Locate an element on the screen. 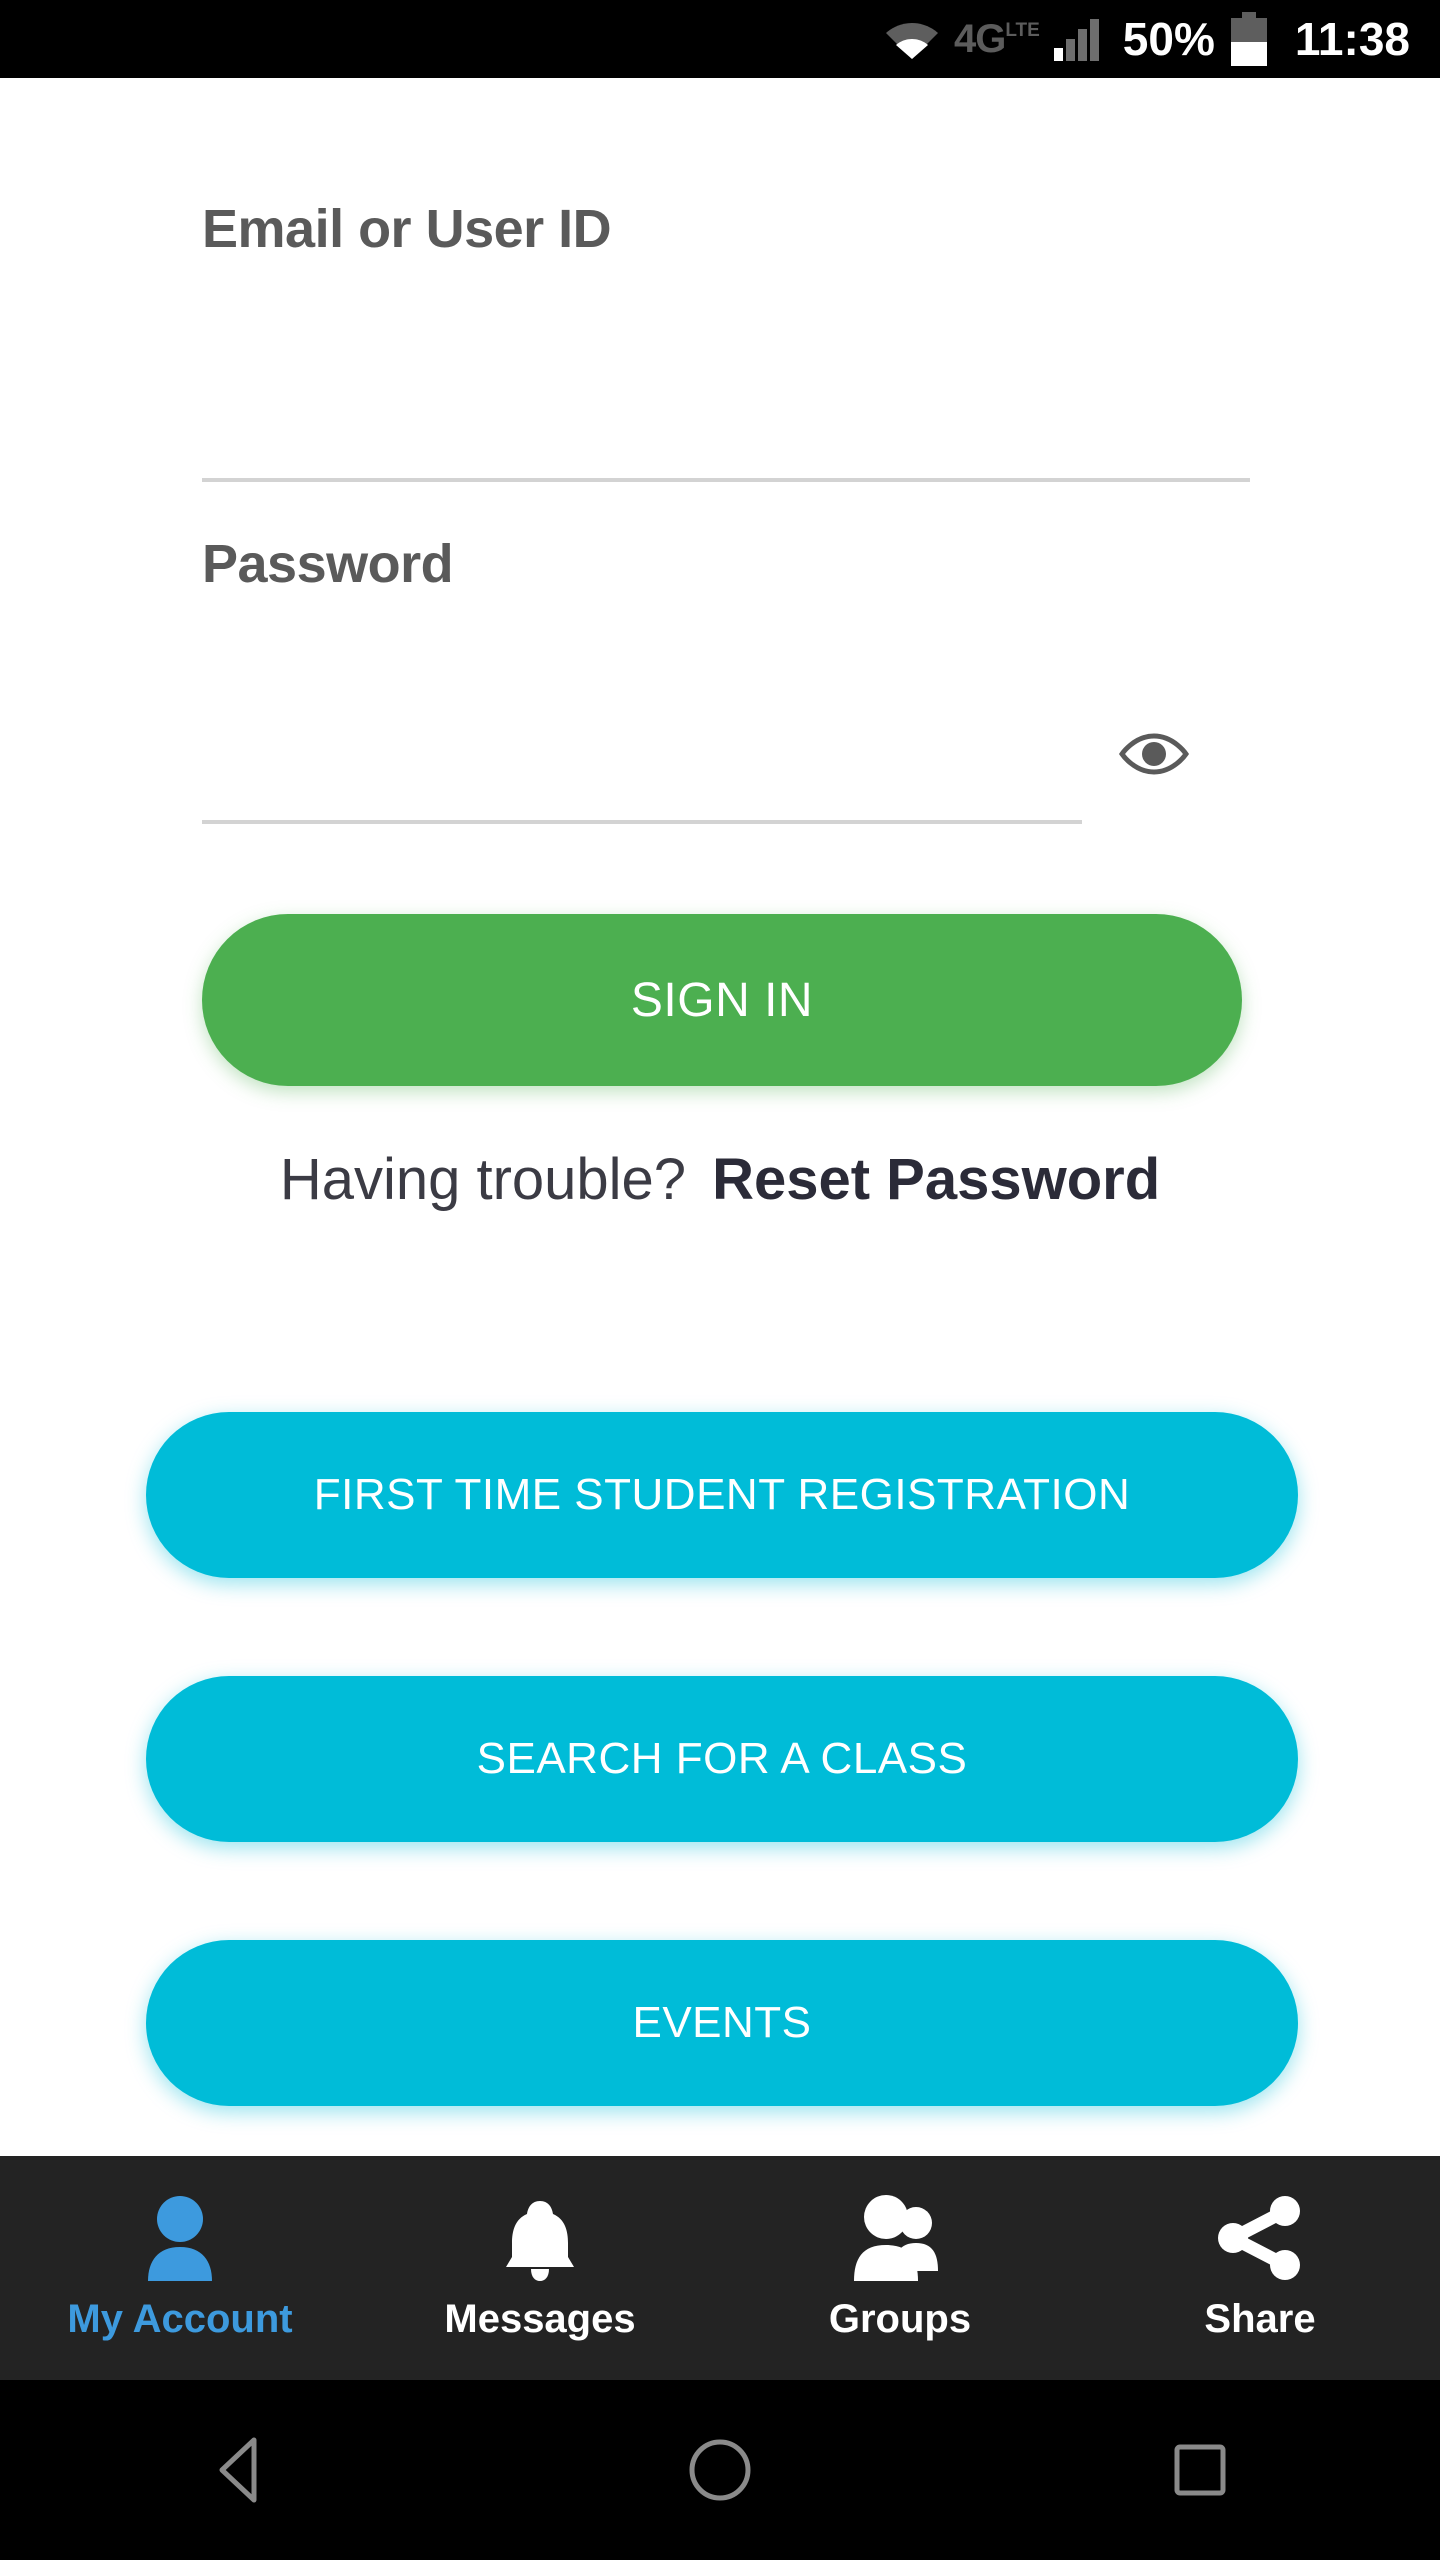 The image size is (1440, 2560). events-label: EVENTS is located at coordinates (722, 2022).